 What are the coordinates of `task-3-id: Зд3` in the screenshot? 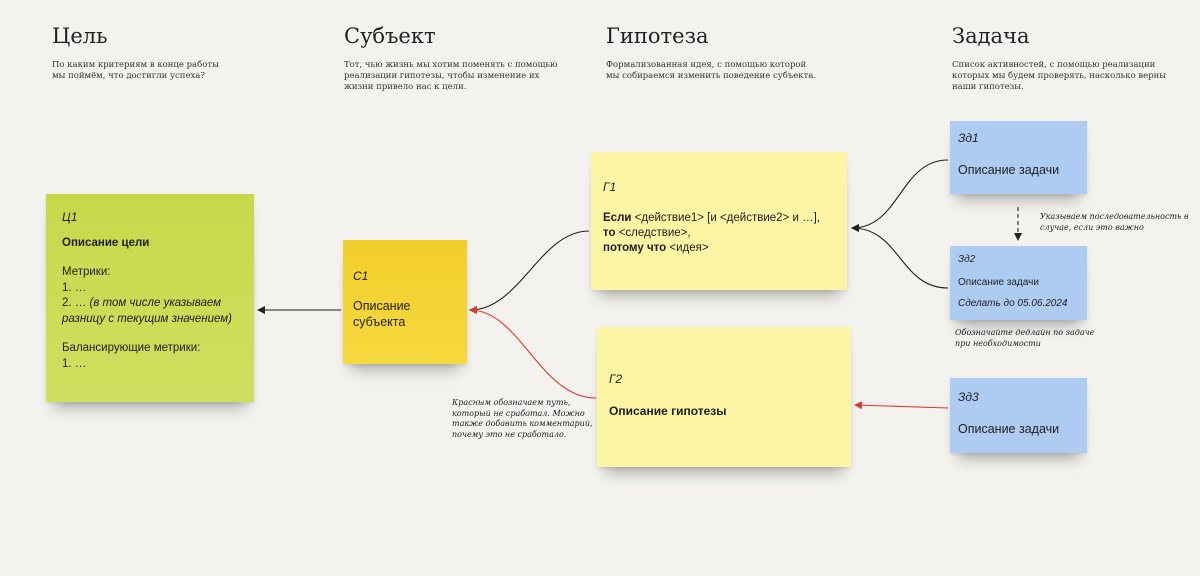 It's located at (968, 397).